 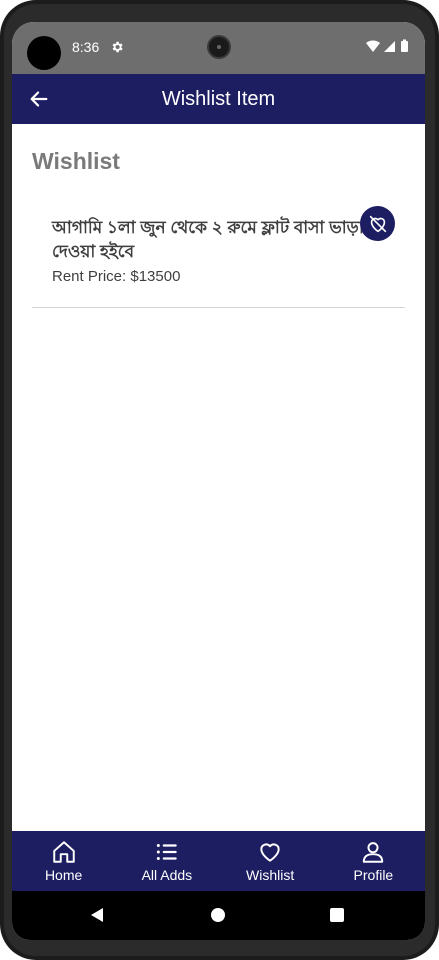 I want to click on system-home-button, so click(x=218, y=915).